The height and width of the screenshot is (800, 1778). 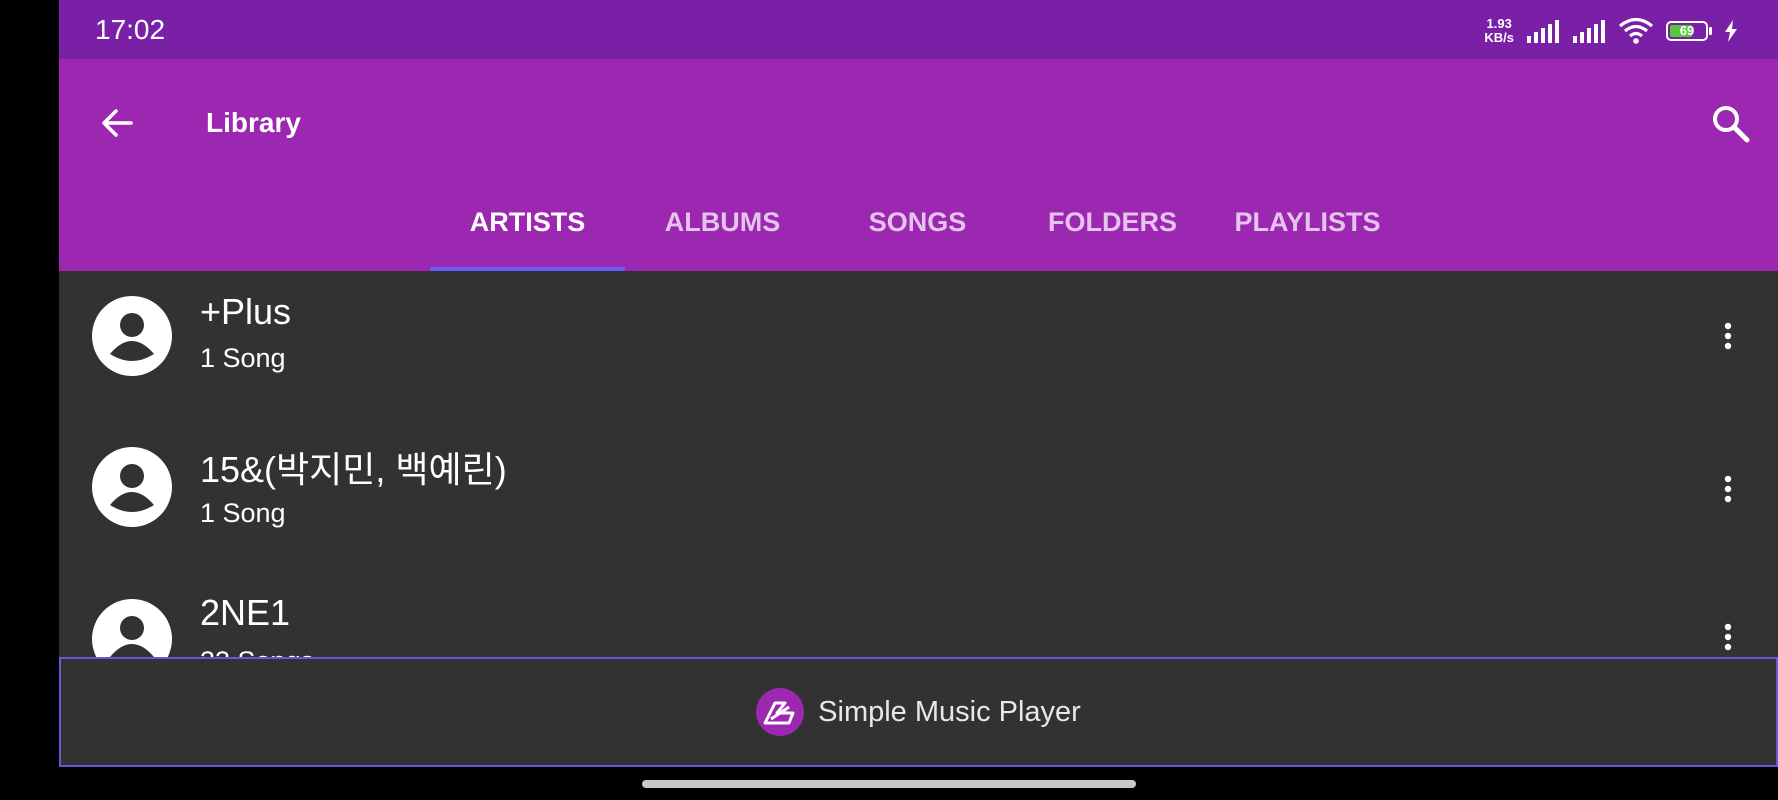 What do you see at coordinates (246, 311) in the screenshot?
I see `artist-name: +Plus` at bounding box center [246, 311].